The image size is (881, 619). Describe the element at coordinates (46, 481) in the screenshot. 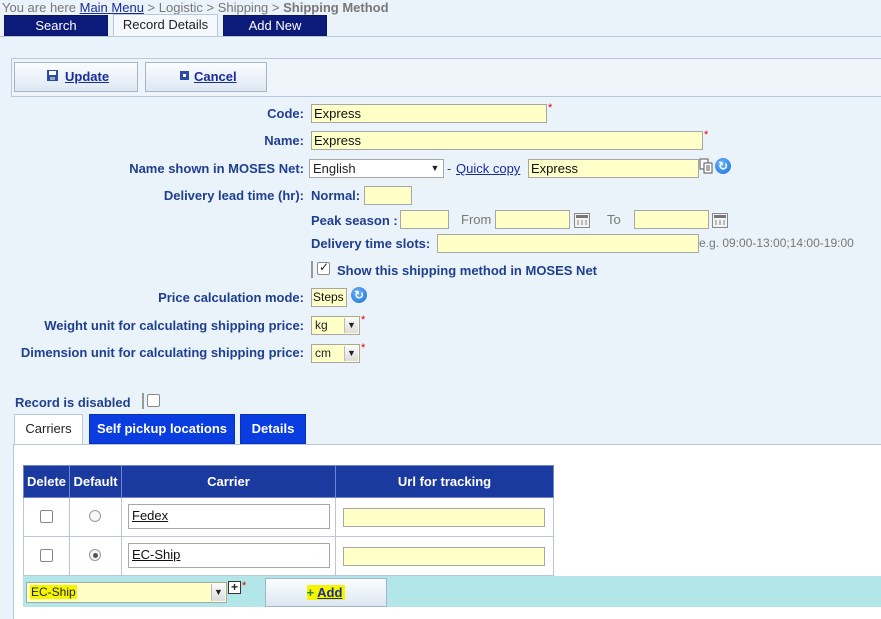

I see `column-header-delete: Delete` at that location.